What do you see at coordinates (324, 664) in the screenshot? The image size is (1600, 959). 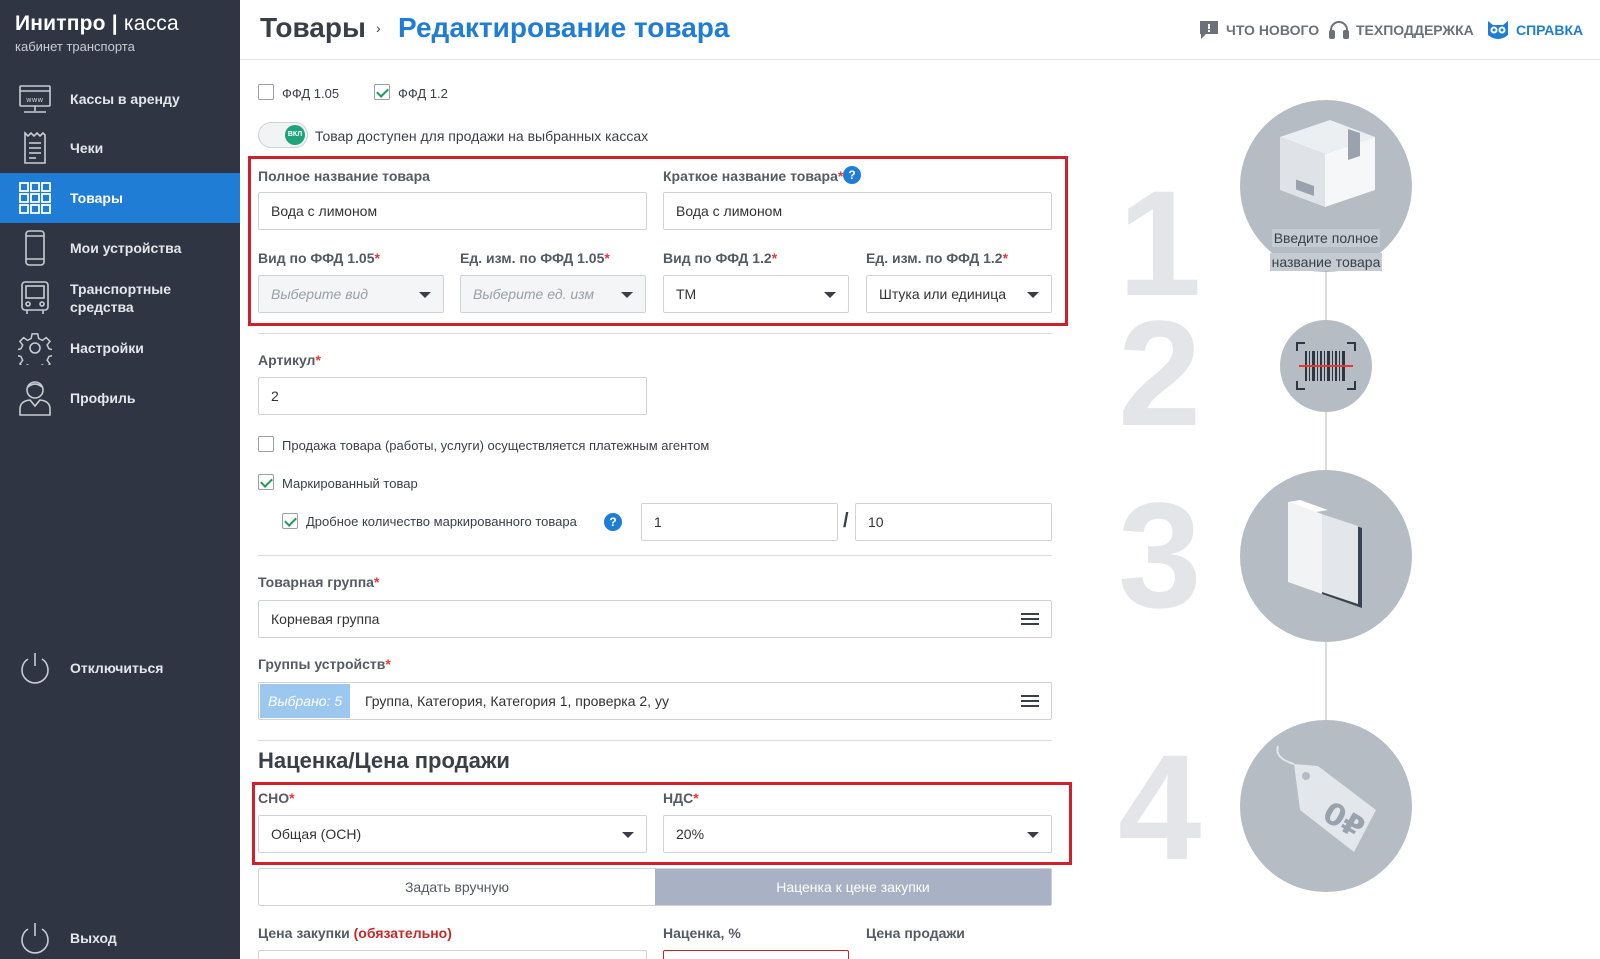 I see `device-groups-label: Группы устройств*` at bounding box center [324, 664].